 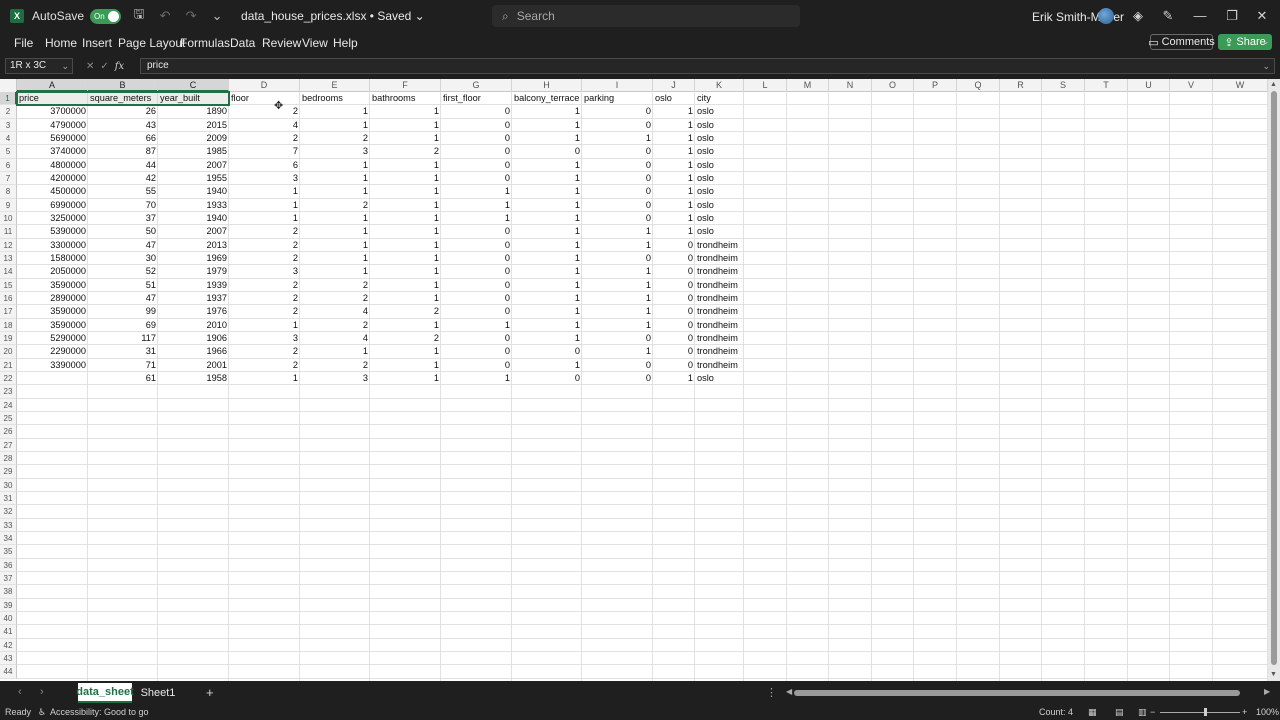 What do you see at coordinates (1119, 712) in the screenshot?
I see `page-layout-view-icon: ▤` at bounding box center [1119, 712].